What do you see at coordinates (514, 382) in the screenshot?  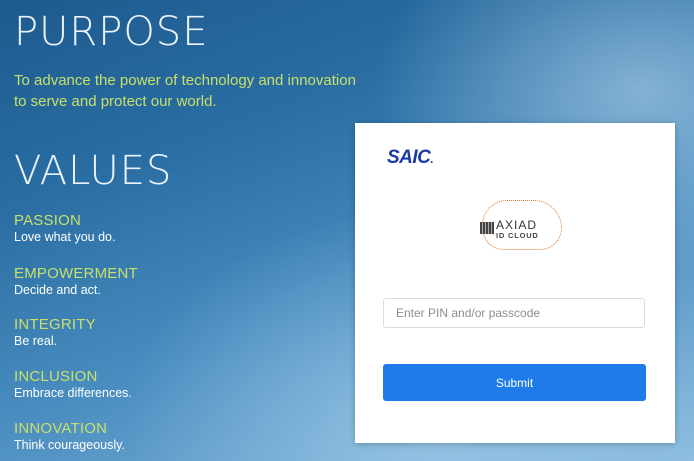 I see `submit-button: Submit` at bounding box center [514, 382].